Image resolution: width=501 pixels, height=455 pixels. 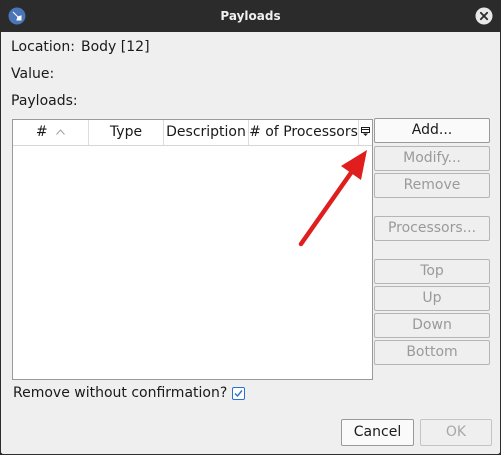 I want to click on top-button: Top, so click(x=432, y=271).